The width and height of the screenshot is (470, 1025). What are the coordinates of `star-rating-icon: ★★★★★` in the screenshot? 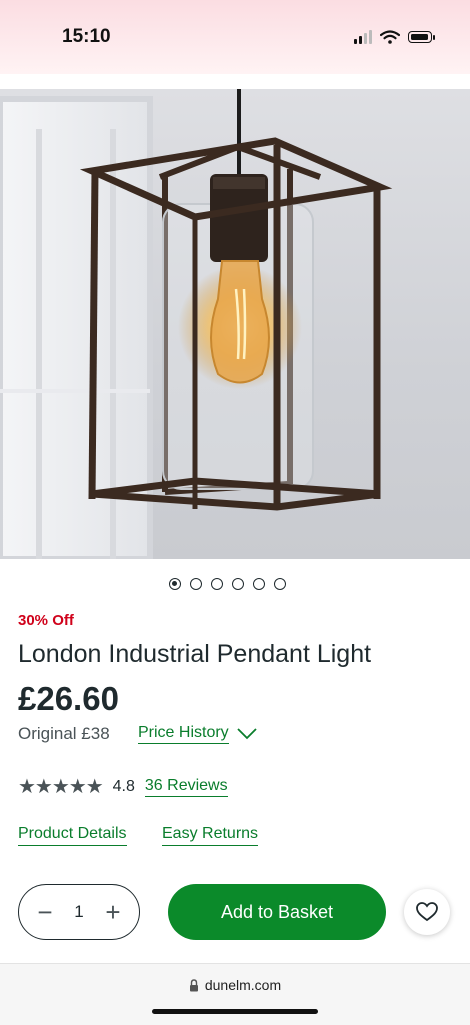 It's located at (61, 787).